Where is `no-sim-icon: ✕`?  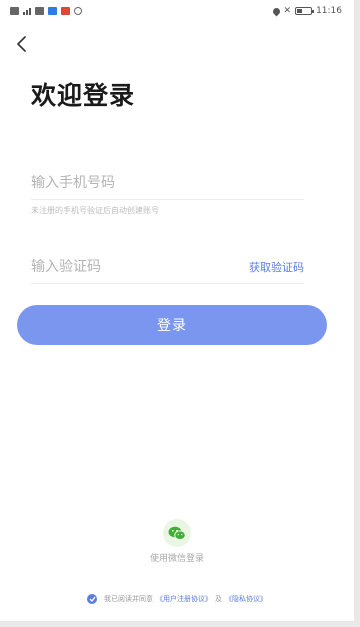 no-sim-icon: ✕ is located at coordinates (287, 11).